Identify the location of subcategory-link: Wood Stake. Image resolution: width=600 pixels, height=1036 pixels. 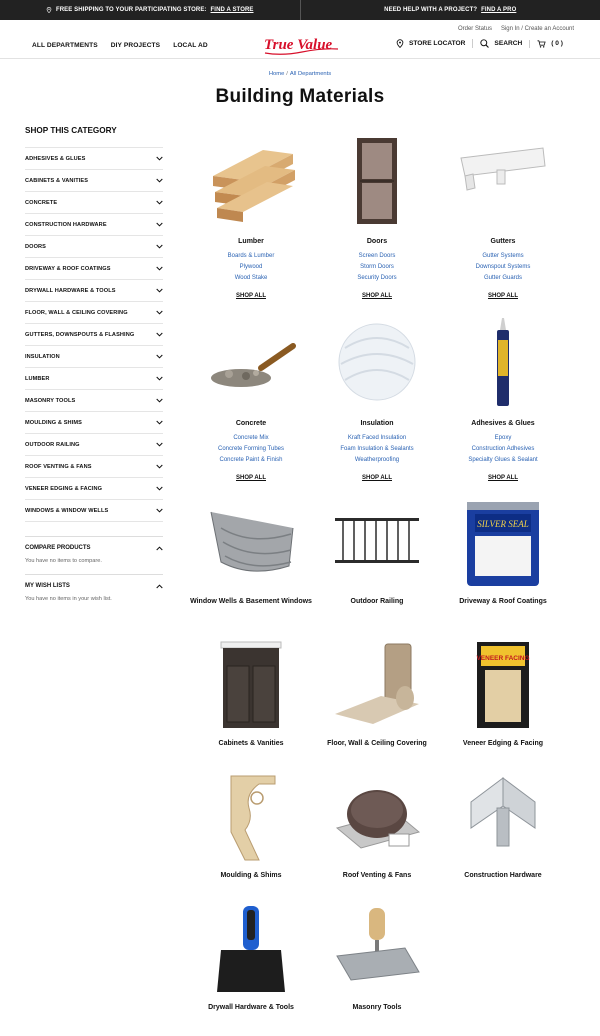
(251, 278).